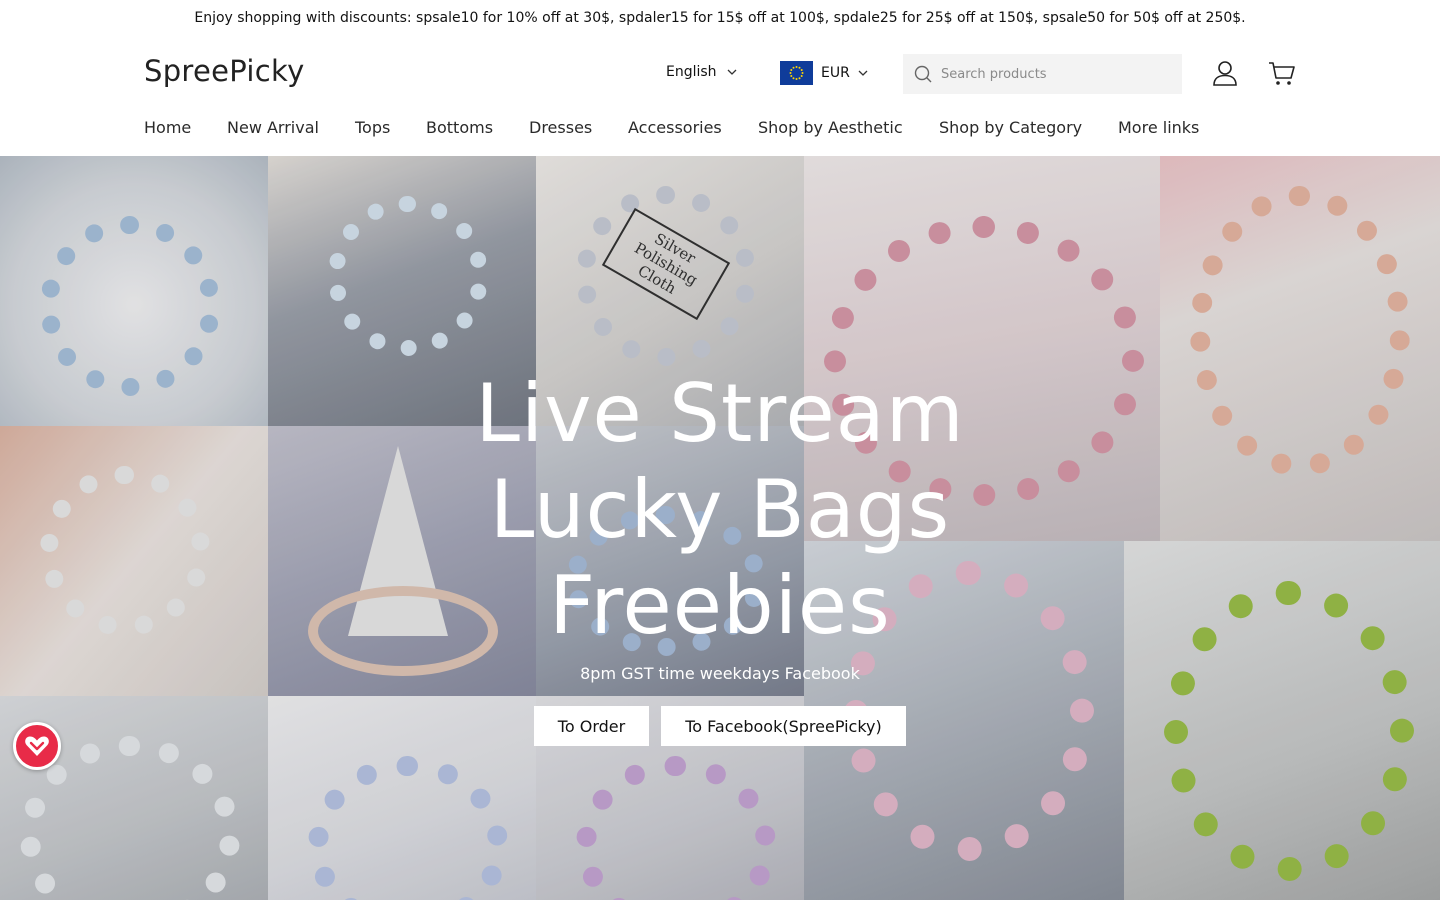 Image resolution: width=1440 pixels, height=900 pixels. Describe the element at coordinates (591, 726) in the screenshot. I see `to-order-button: To Order` at that location.